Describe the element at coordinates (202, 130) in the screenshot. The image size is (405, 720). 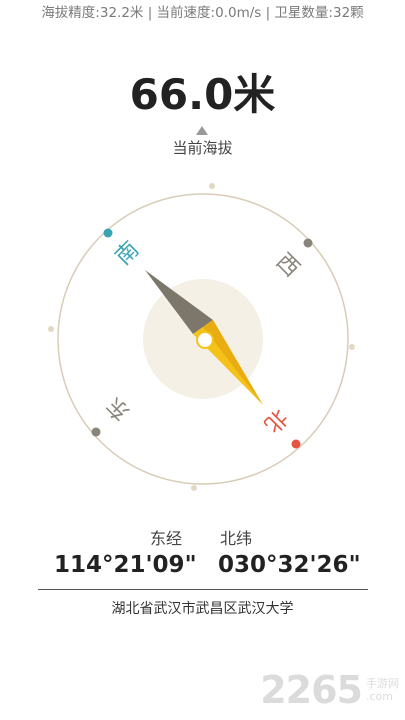
I see `altitude-pointer-icon` at that location.